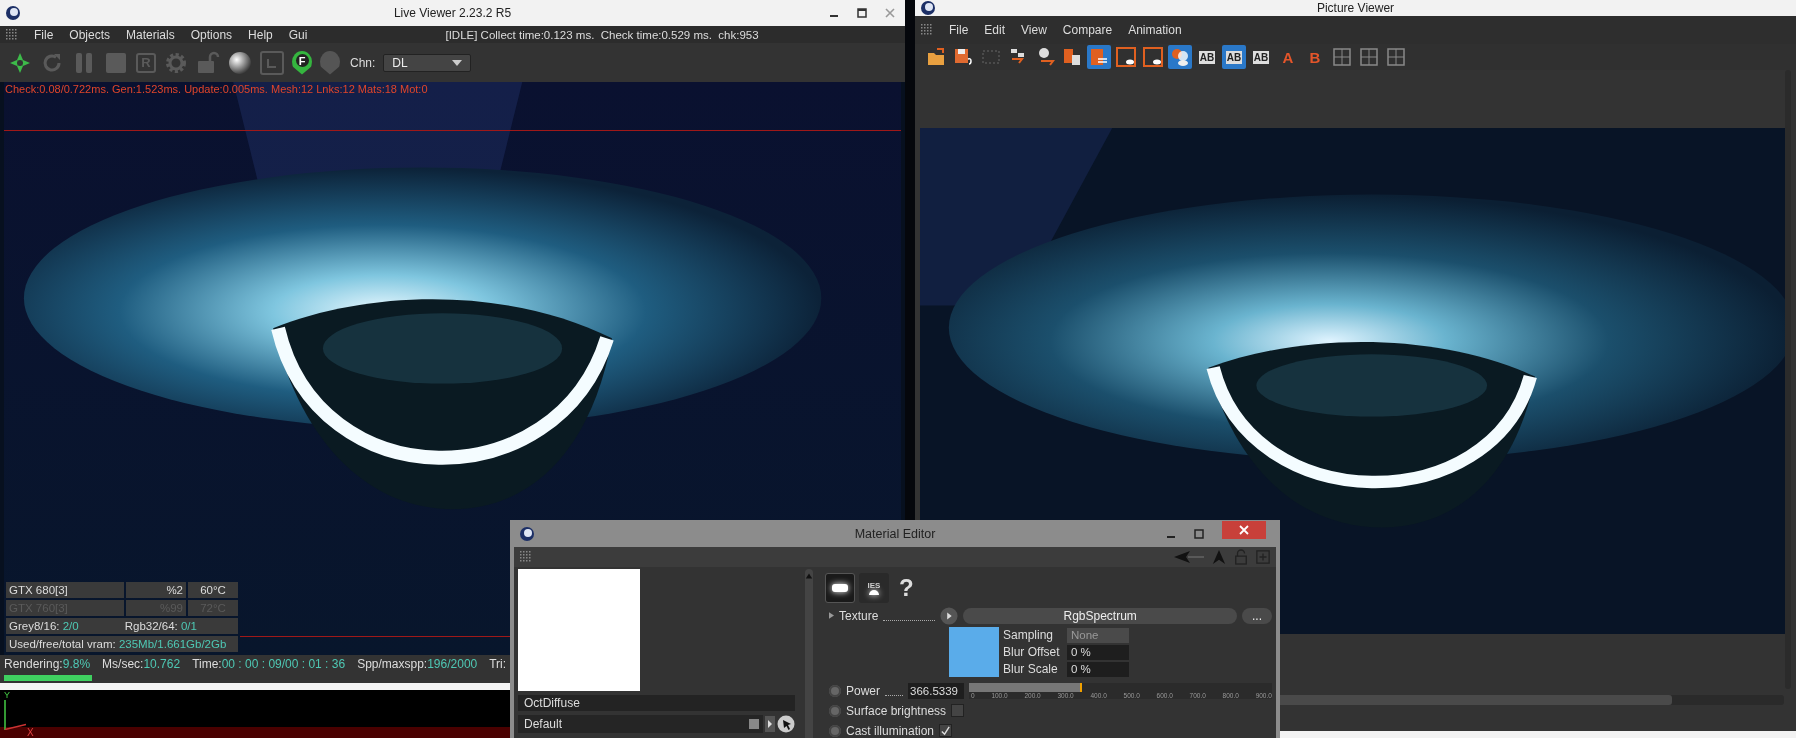 The image size is (1796, 738). Describe the element at coordinates (1029, 635) in the screenshot. I see `setting-label: Sampling` at that location.